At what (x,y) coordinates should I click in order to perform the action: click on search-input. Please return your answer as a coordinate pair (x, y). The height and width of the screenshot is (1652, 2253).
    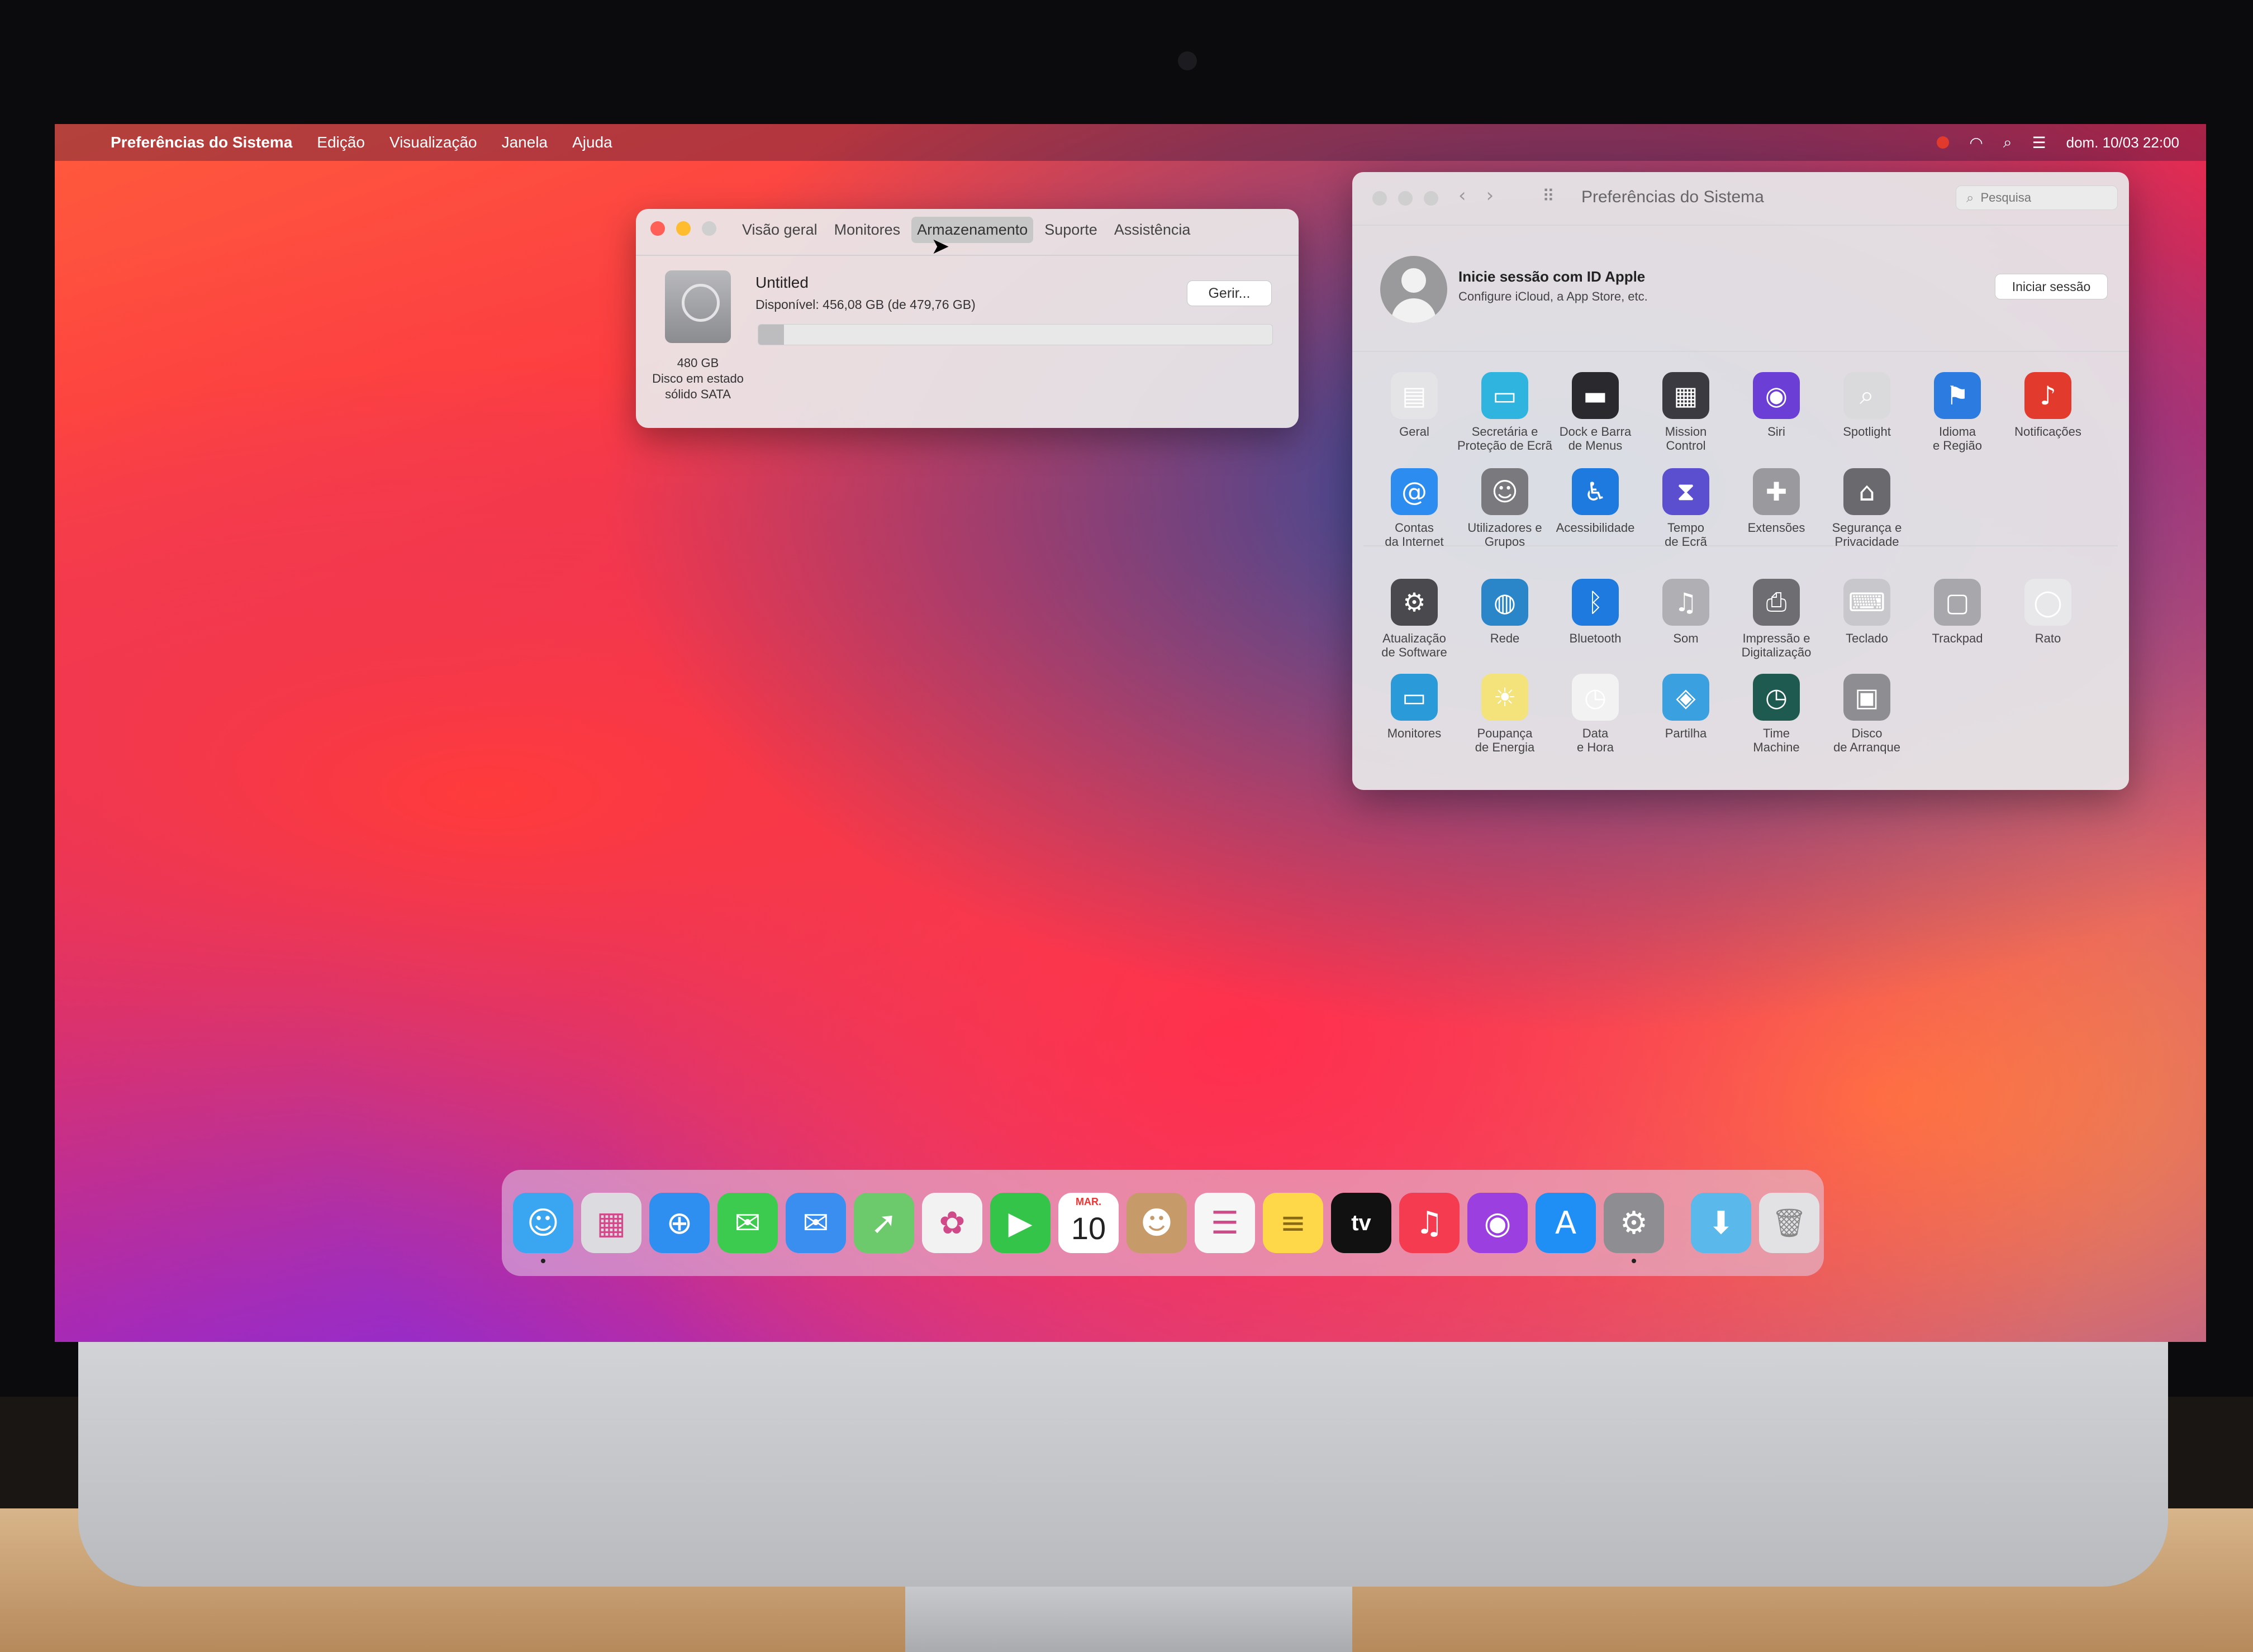
    Looking at the image, I should click on (2036, 198).